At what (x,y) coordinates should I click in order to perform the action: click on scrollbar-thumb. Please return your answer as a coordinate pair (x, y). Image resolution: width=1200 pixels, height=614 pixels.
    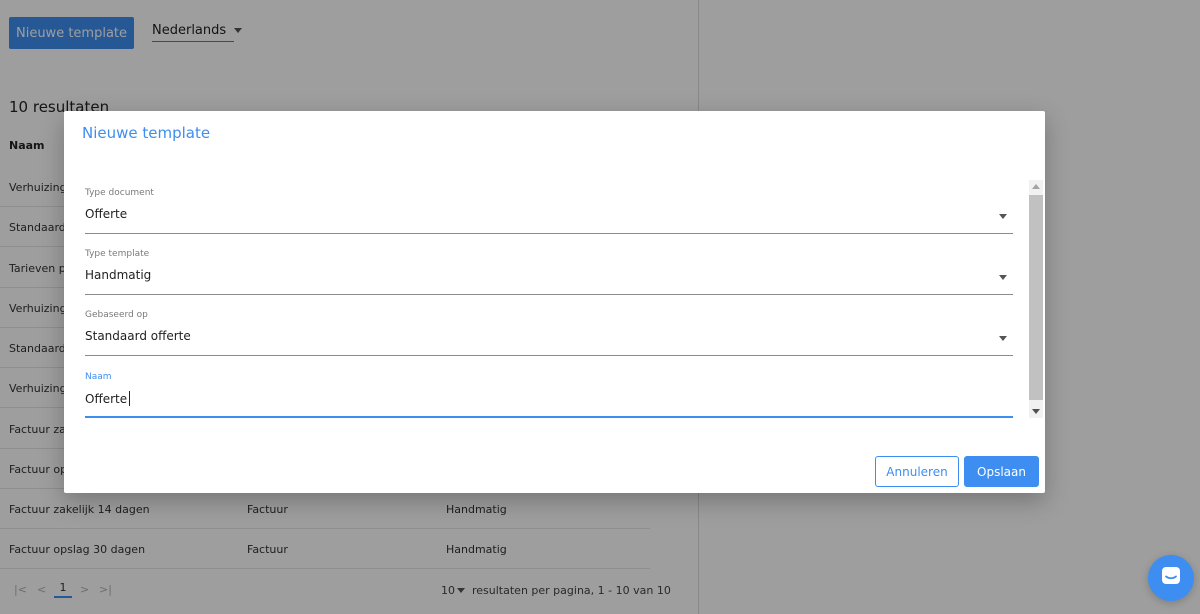
    Looking at the image, I should click on (1036, 297).